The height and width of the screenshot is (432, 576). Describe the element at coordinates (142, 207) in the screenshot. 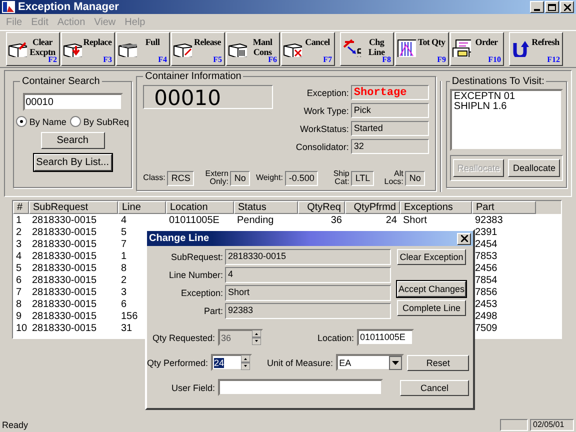

I see `column-header: Line` at that location.